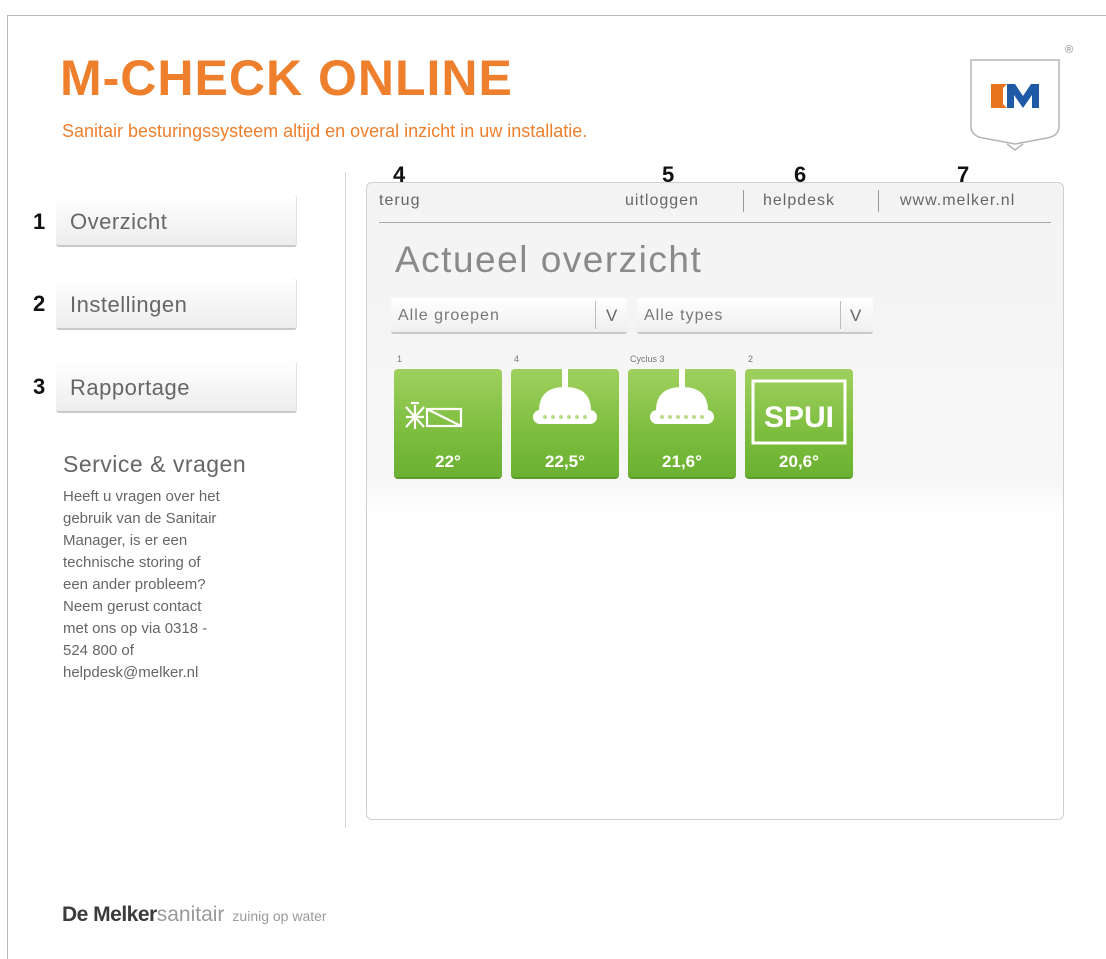  I want to click on logout-link: uitloggen, so click(662, 201).